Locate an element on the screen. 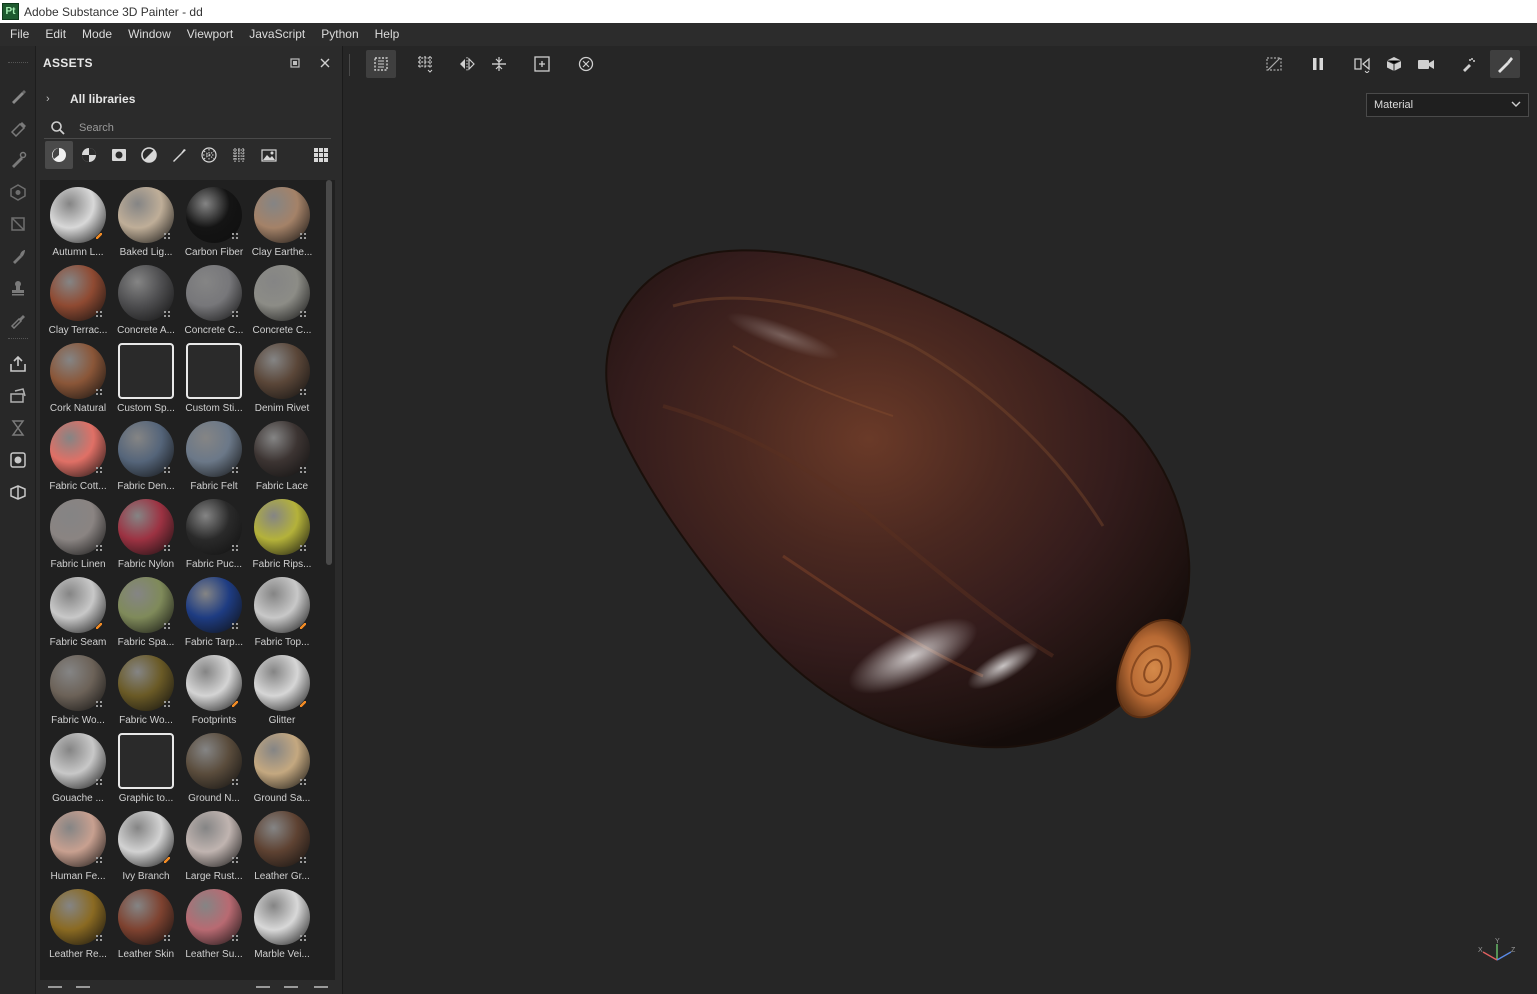 The image size is (1537, 994). menu-edit: Edit is located at coordinates (55, 34).